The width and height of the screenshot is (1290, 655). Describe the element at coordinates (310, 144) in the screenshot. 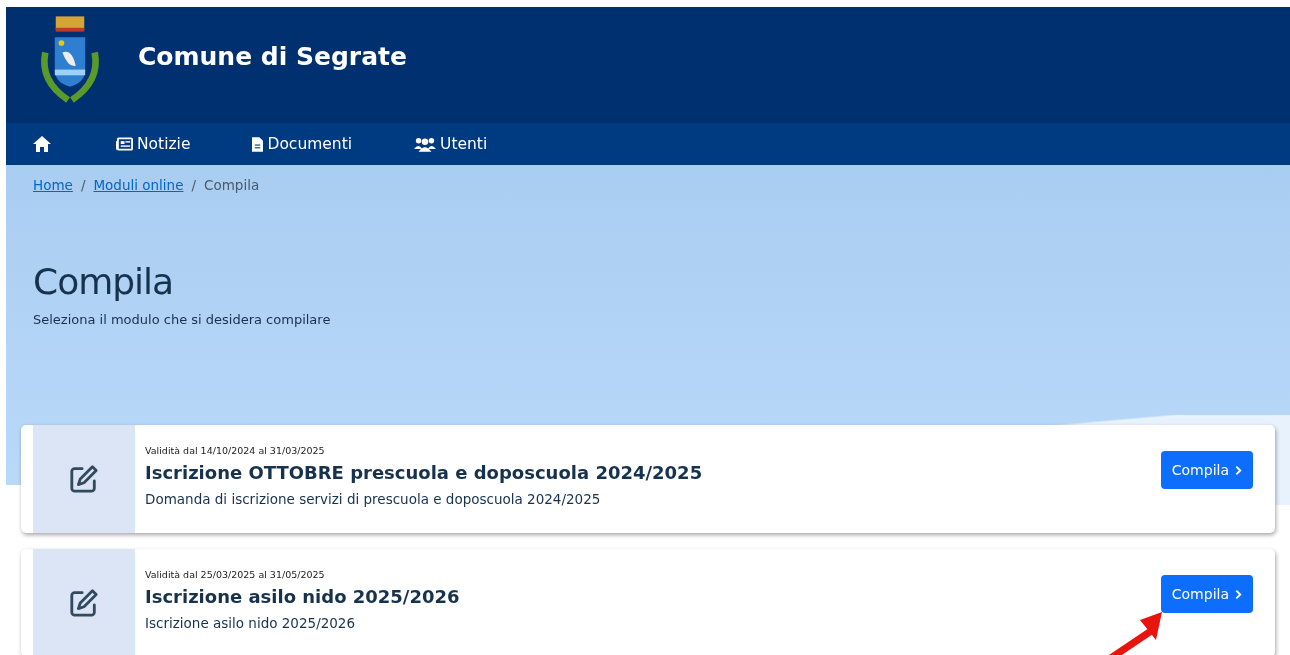

I see `nav-link: Documenti` at that location.